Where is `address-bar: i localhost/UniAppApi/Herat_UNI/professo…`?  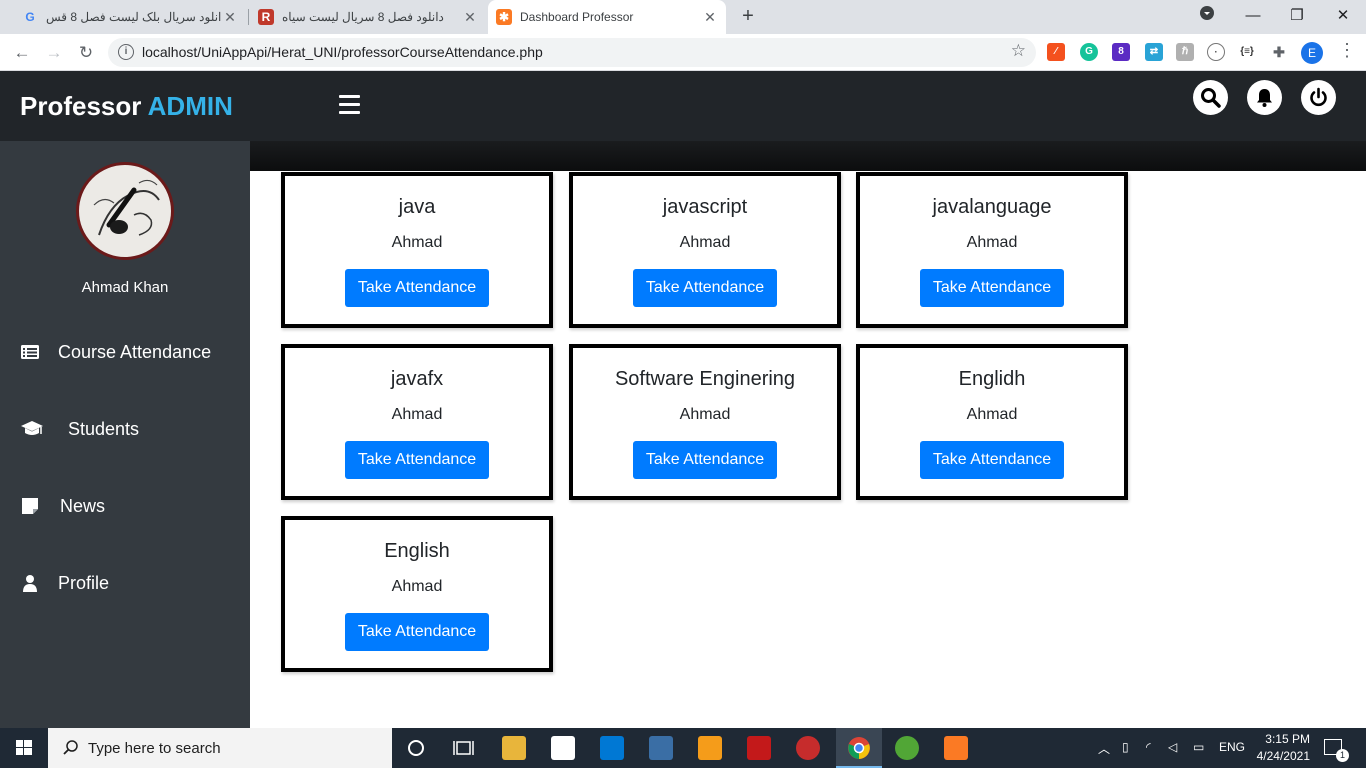
address-bar: i localhost/UniAppApi/Herat_UNI/professo… is located at coordinates (572, 52).